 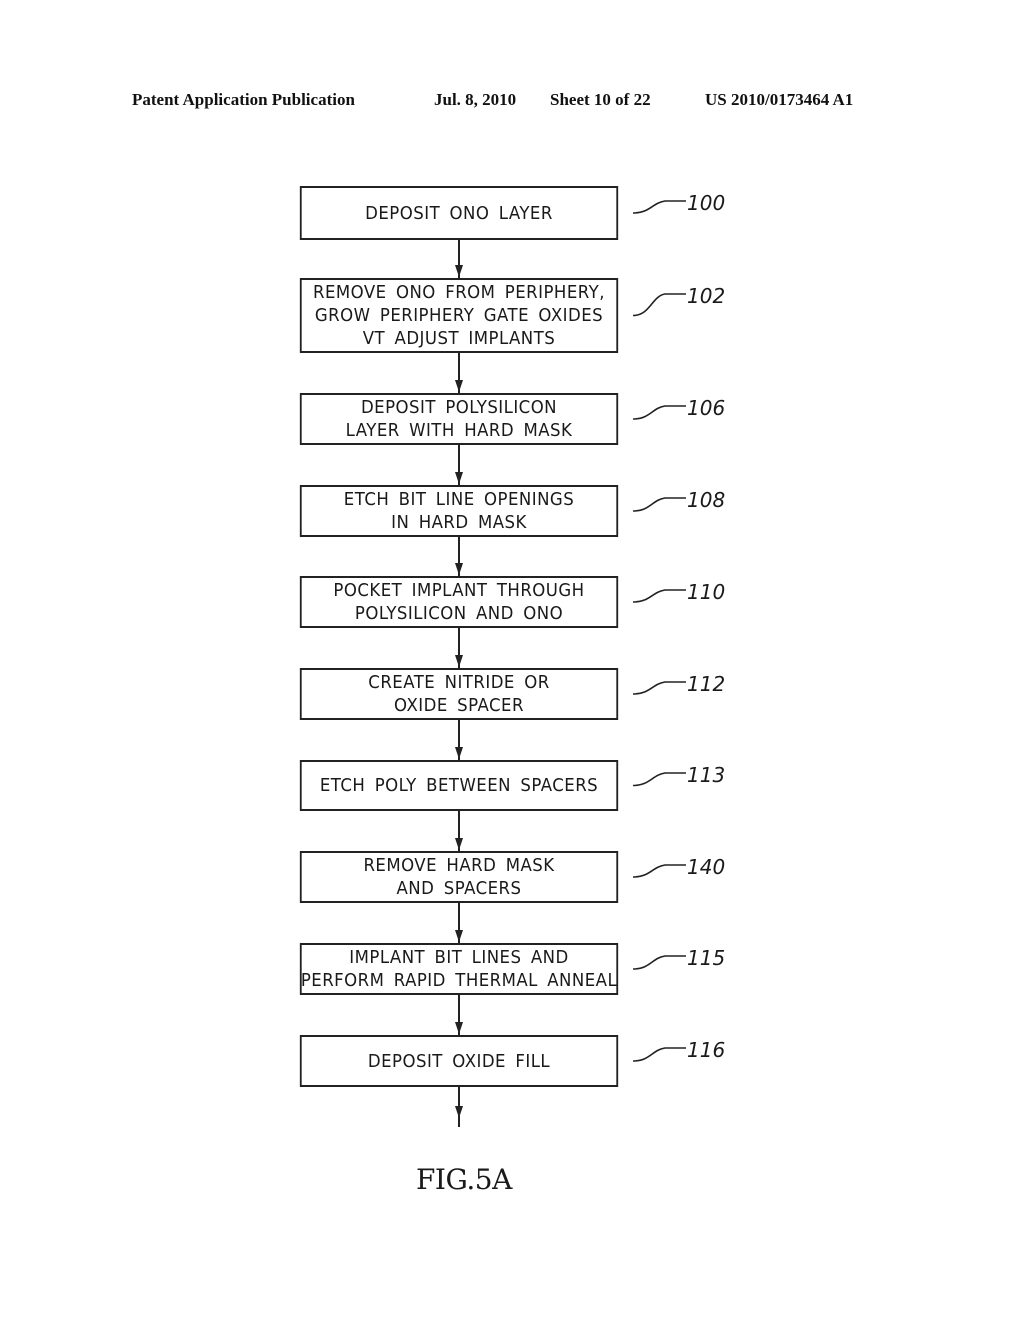 What do you see at coordinates (459, 682) in the screenshot?
I see `step-text-line: CREATE NITRIDE OR` at bounding box center [459, 682].